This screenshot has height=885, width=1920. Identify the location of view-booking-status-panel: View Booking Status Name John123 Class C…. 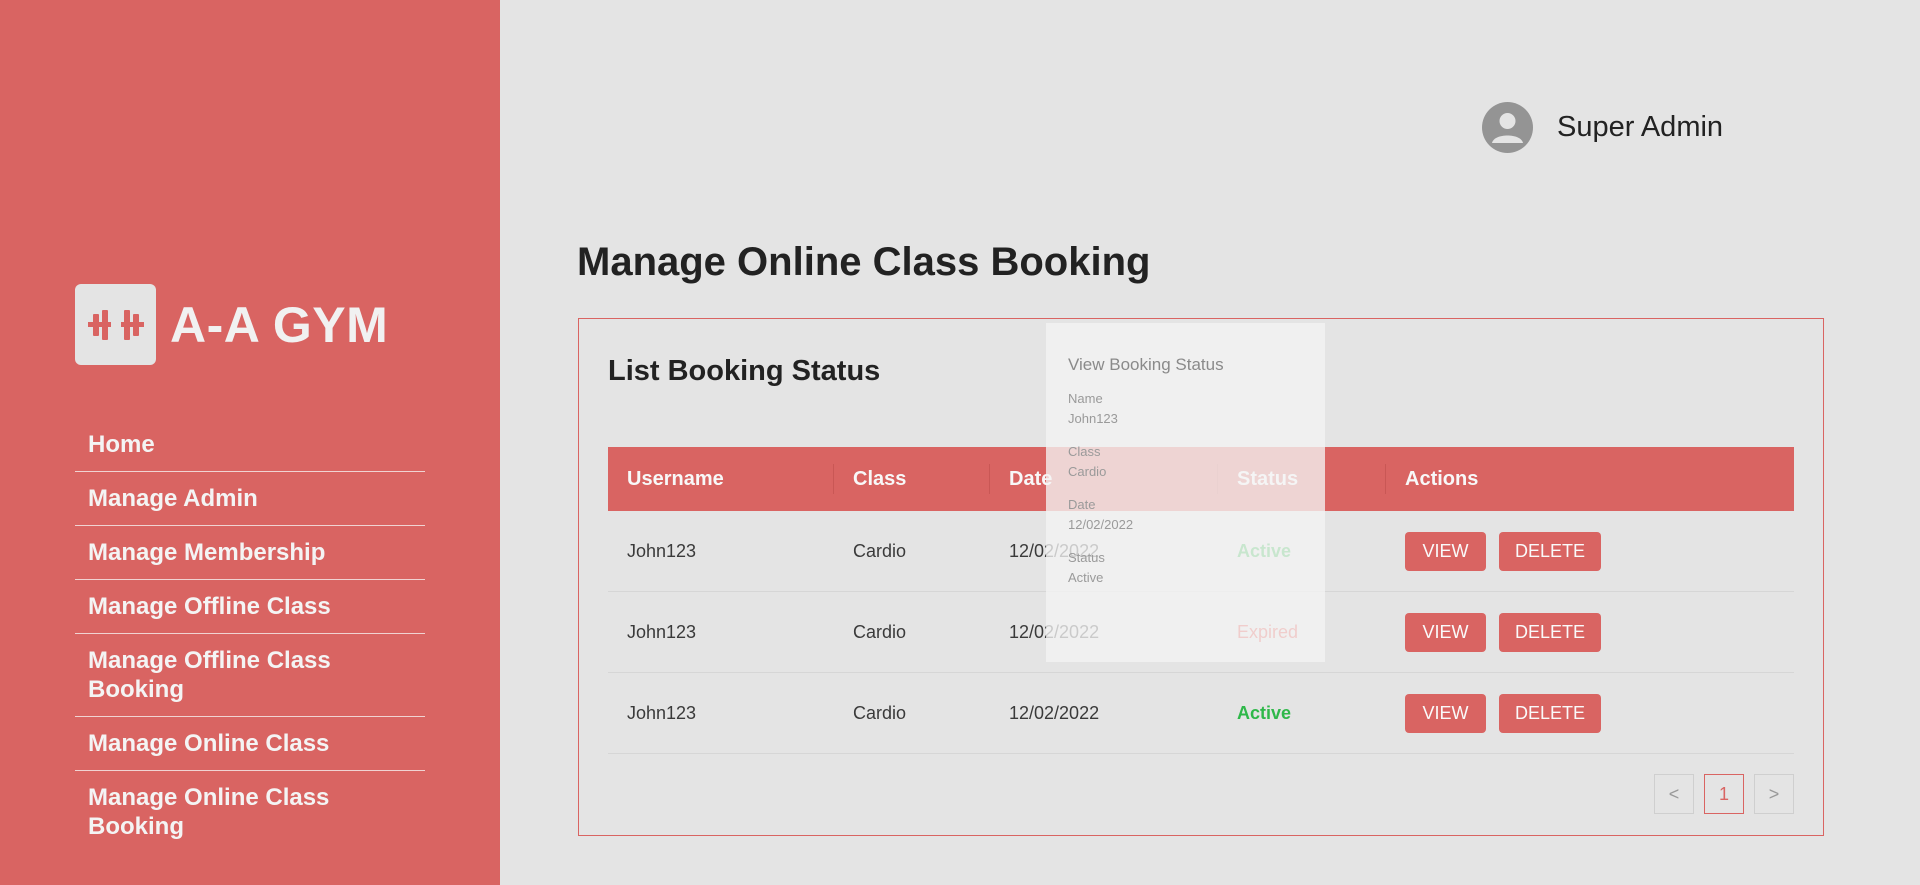
(1185, 492).